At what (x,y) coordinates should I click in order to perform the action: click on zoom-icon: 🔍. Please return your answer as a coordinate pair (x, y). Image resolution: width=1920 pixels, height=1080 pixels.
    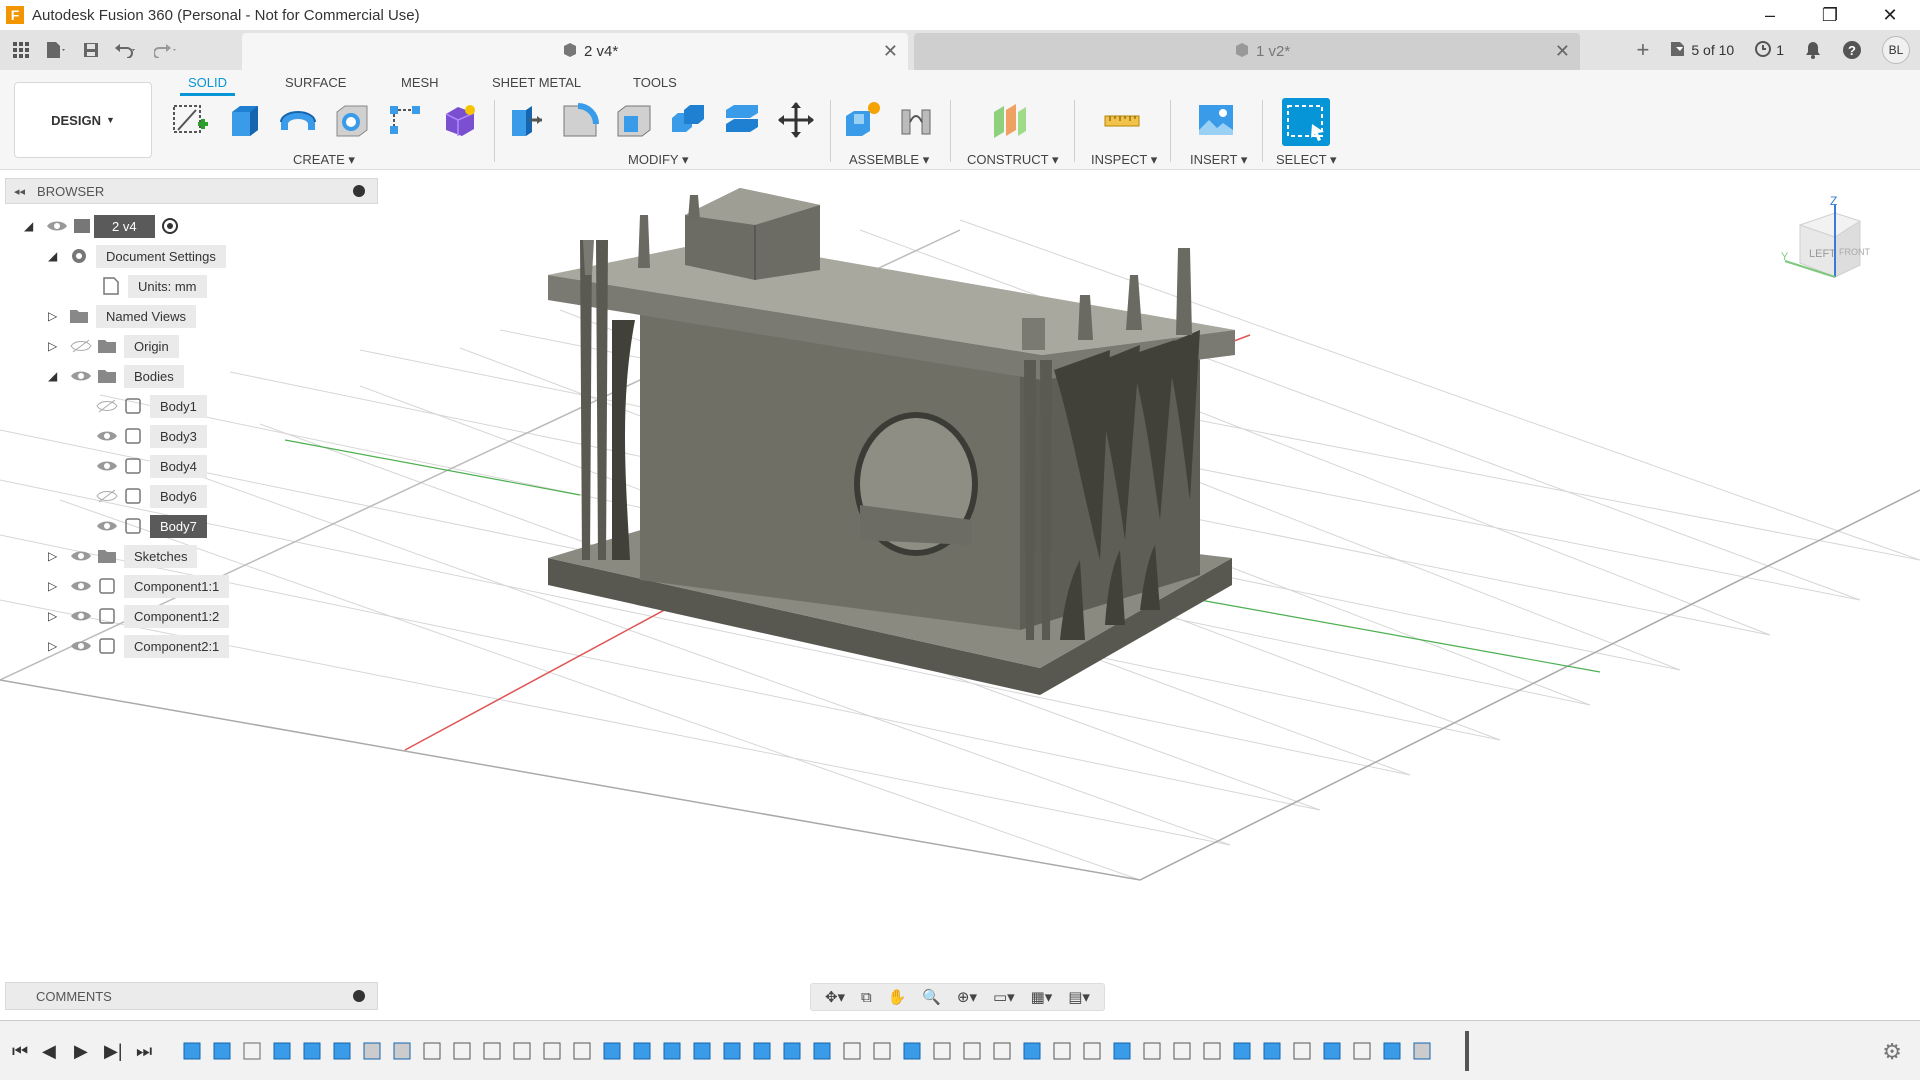
    Looking at the image, I should click on (931, 997).